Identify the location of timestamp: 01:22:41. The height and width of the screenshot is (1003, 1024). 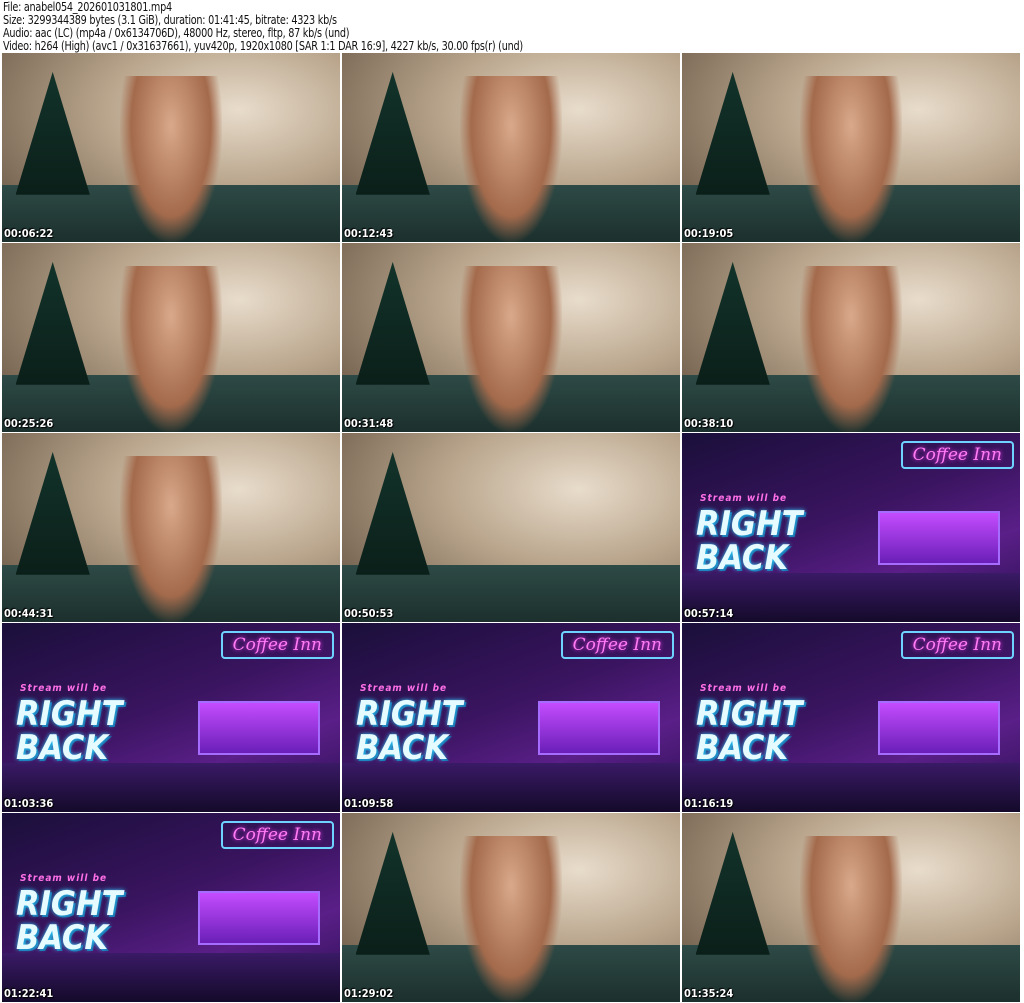
(29, 993).